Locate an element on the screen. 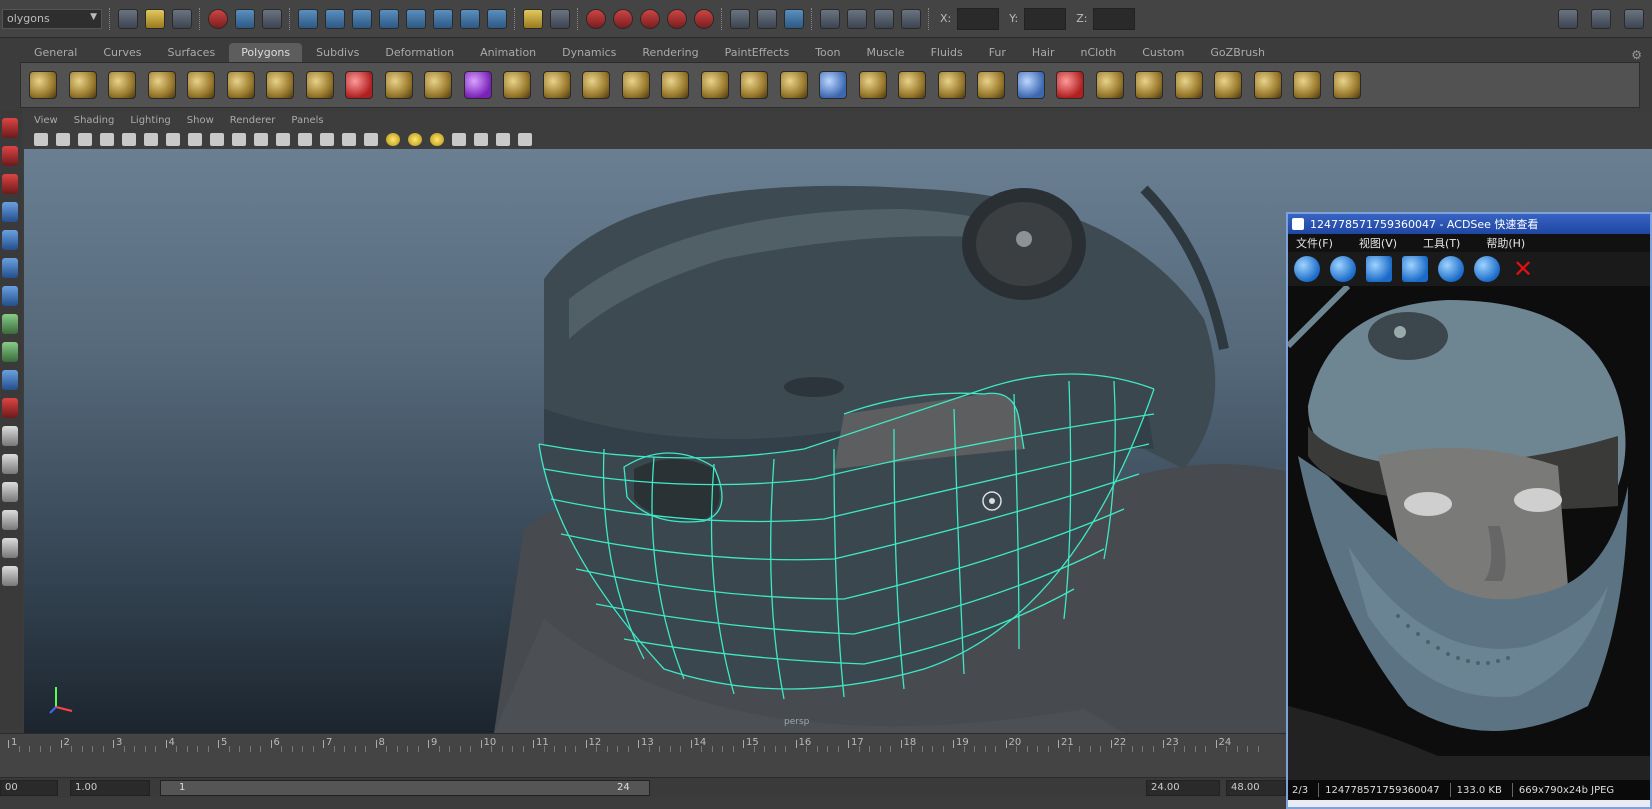  lock-icon is located at coordinates (533, 18).